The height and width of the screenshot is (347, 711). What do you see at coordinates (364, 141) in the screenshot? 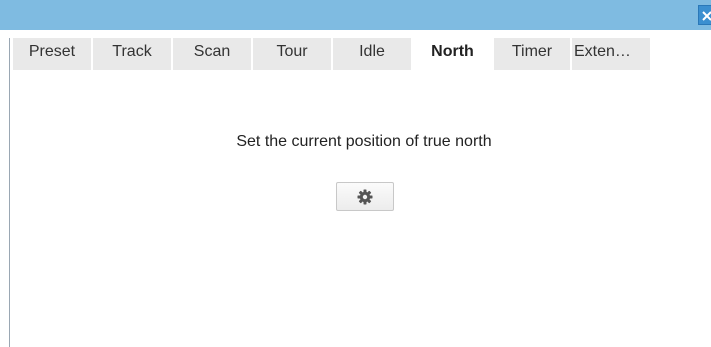
I see `north-instruction-text: Set the current position of true north` at bounding box center [364, 141].